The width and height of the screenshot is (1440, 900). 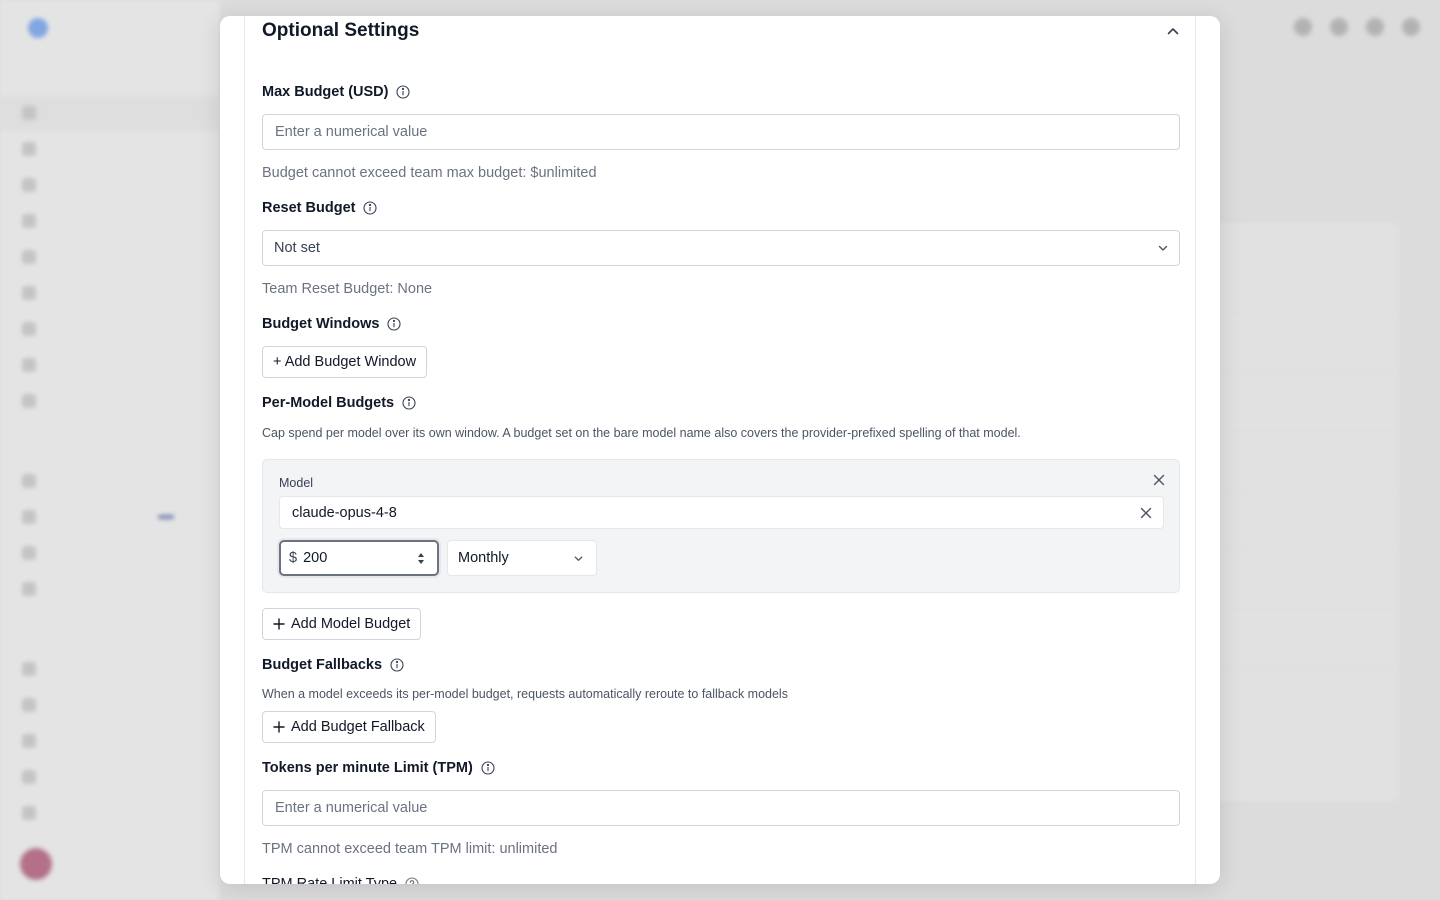 I want to click on budget-fallbacks-label: Budget Fallbacks, so click(x=333, y=665).